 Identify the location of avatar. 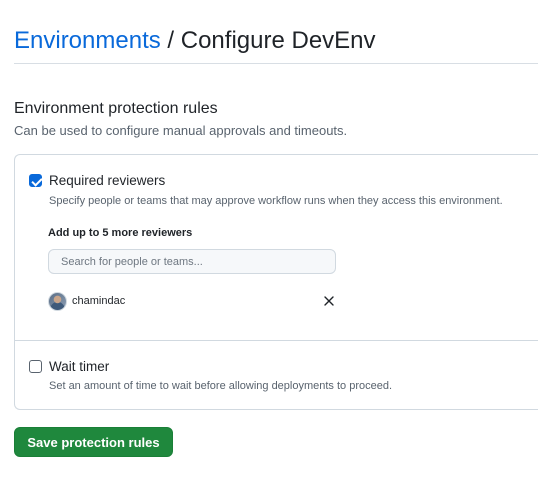
(57, 301).